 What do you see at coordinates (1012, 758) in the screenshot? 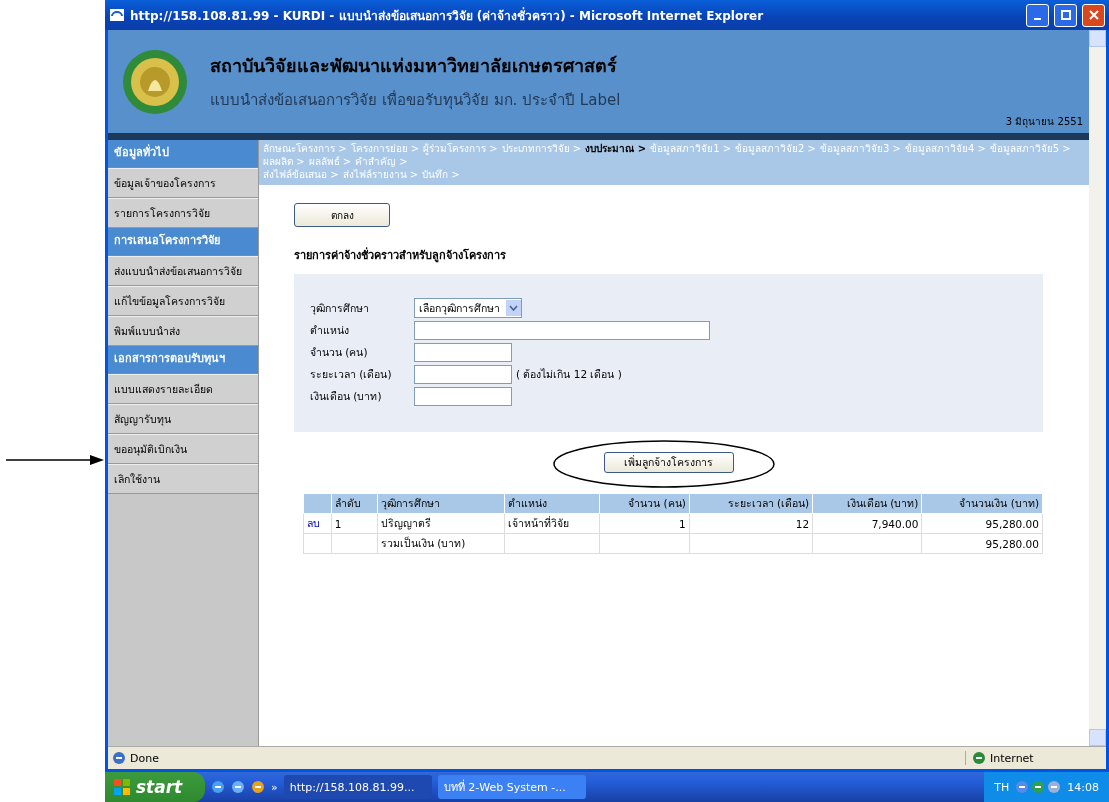
I see `zone-text: Internet` at bounding box center [1012, 758].